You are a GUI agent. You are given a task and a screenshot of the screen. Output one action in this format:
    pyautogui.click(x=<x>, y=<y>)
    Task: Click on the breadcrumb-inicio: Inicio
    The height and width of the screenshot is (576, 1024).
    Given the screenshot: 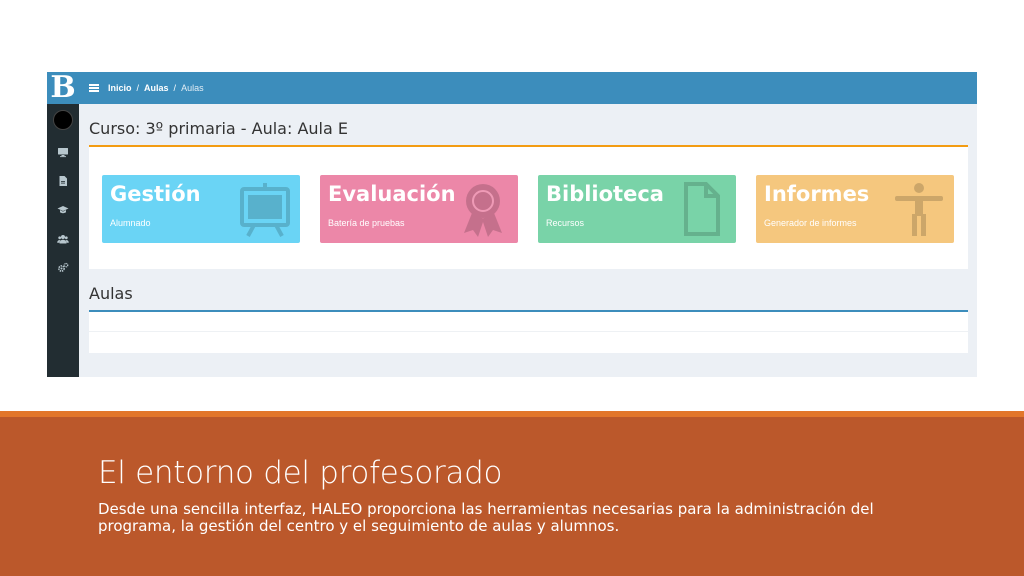 What is the action you would take?
    pyautogui.click(x=120, y=88)
    